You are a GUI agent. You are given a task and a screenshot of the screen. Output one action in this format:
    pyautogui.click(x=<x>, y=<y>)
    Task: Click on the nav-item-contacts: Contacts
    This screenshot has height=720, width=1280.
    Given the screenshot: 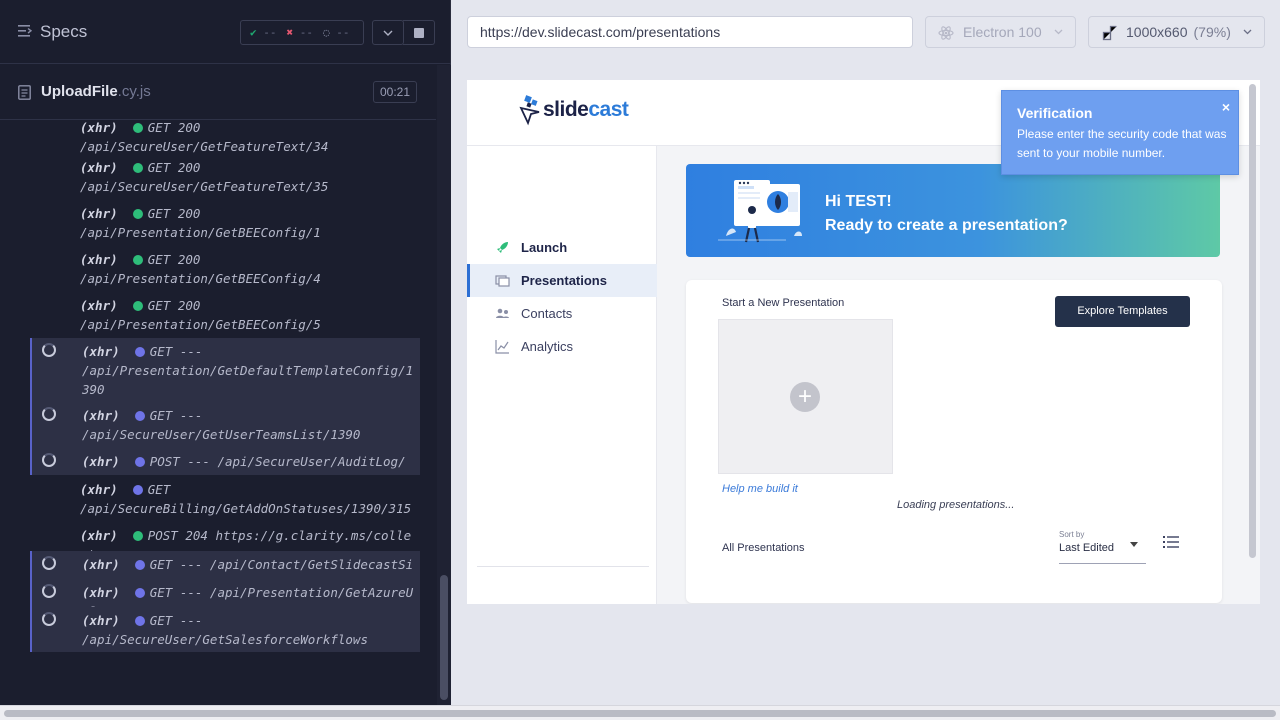 What is the action you would take?
    pyautogui.click(x=562, y=313)
    